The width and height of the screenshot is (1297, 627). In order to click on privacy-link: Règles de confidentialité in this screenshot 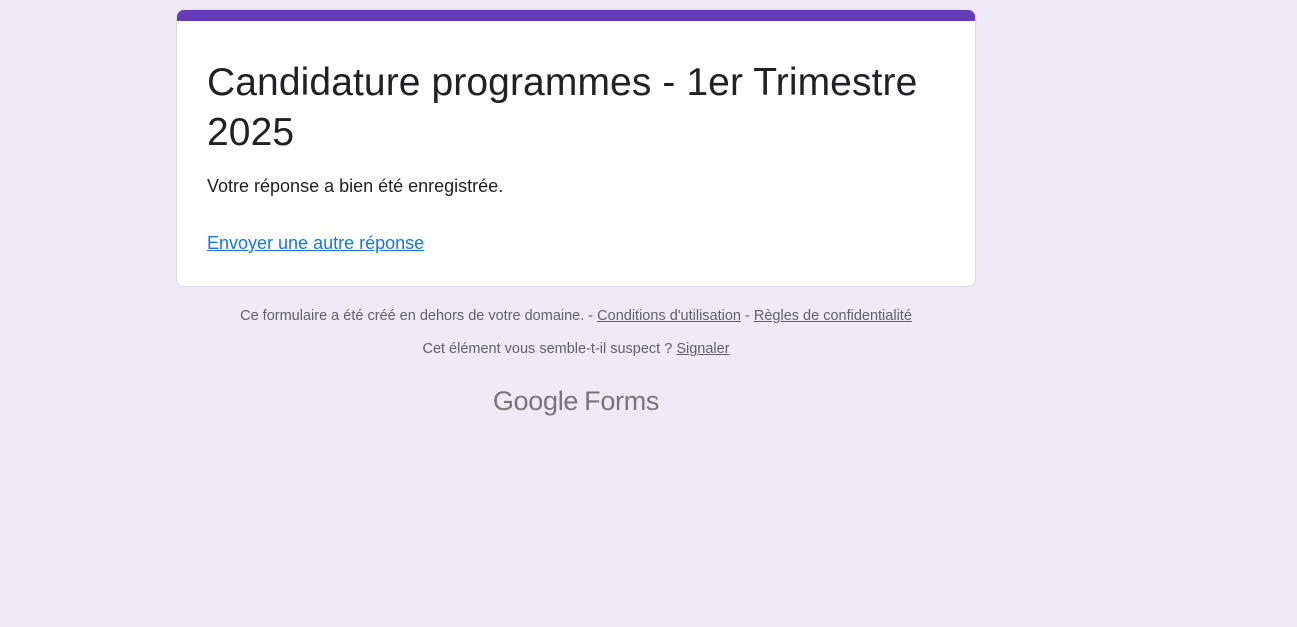, I will do `click(833, 316)`.